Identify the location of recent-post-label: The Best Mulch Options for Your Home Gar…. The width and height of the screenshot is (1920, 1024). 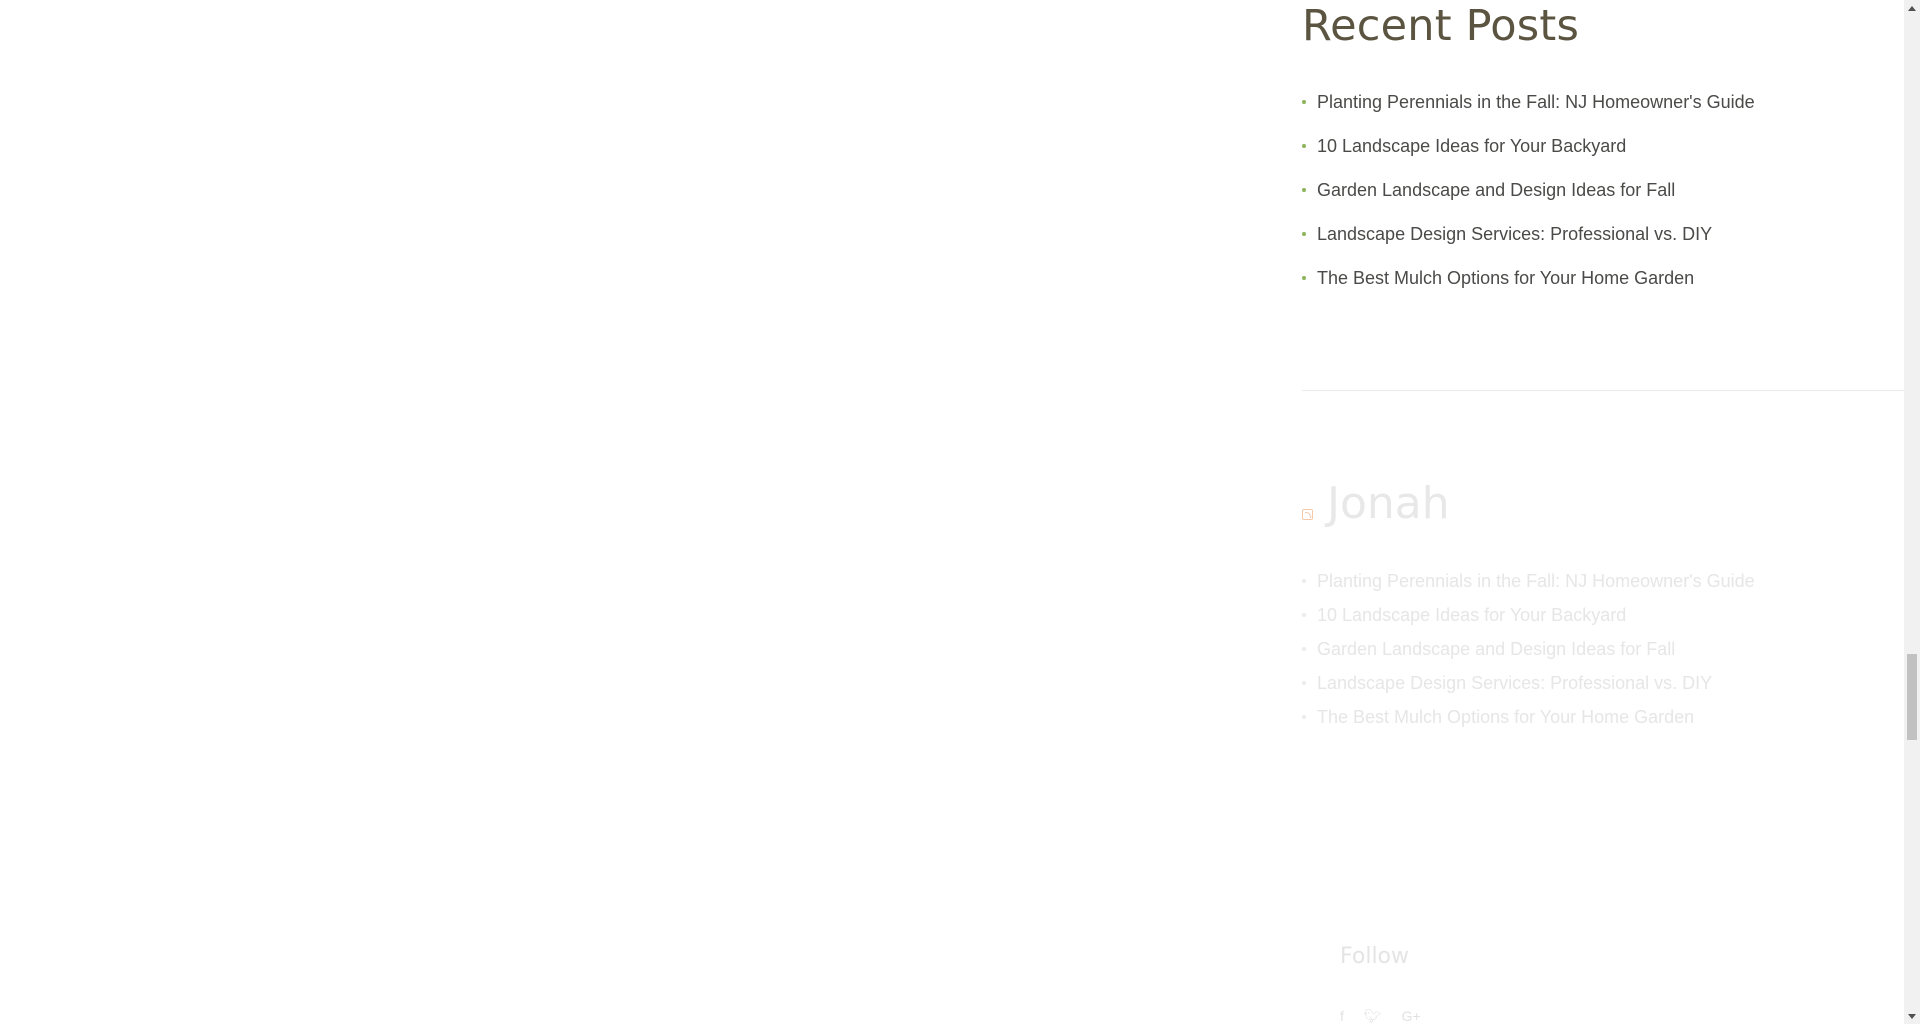
(1506, 278).